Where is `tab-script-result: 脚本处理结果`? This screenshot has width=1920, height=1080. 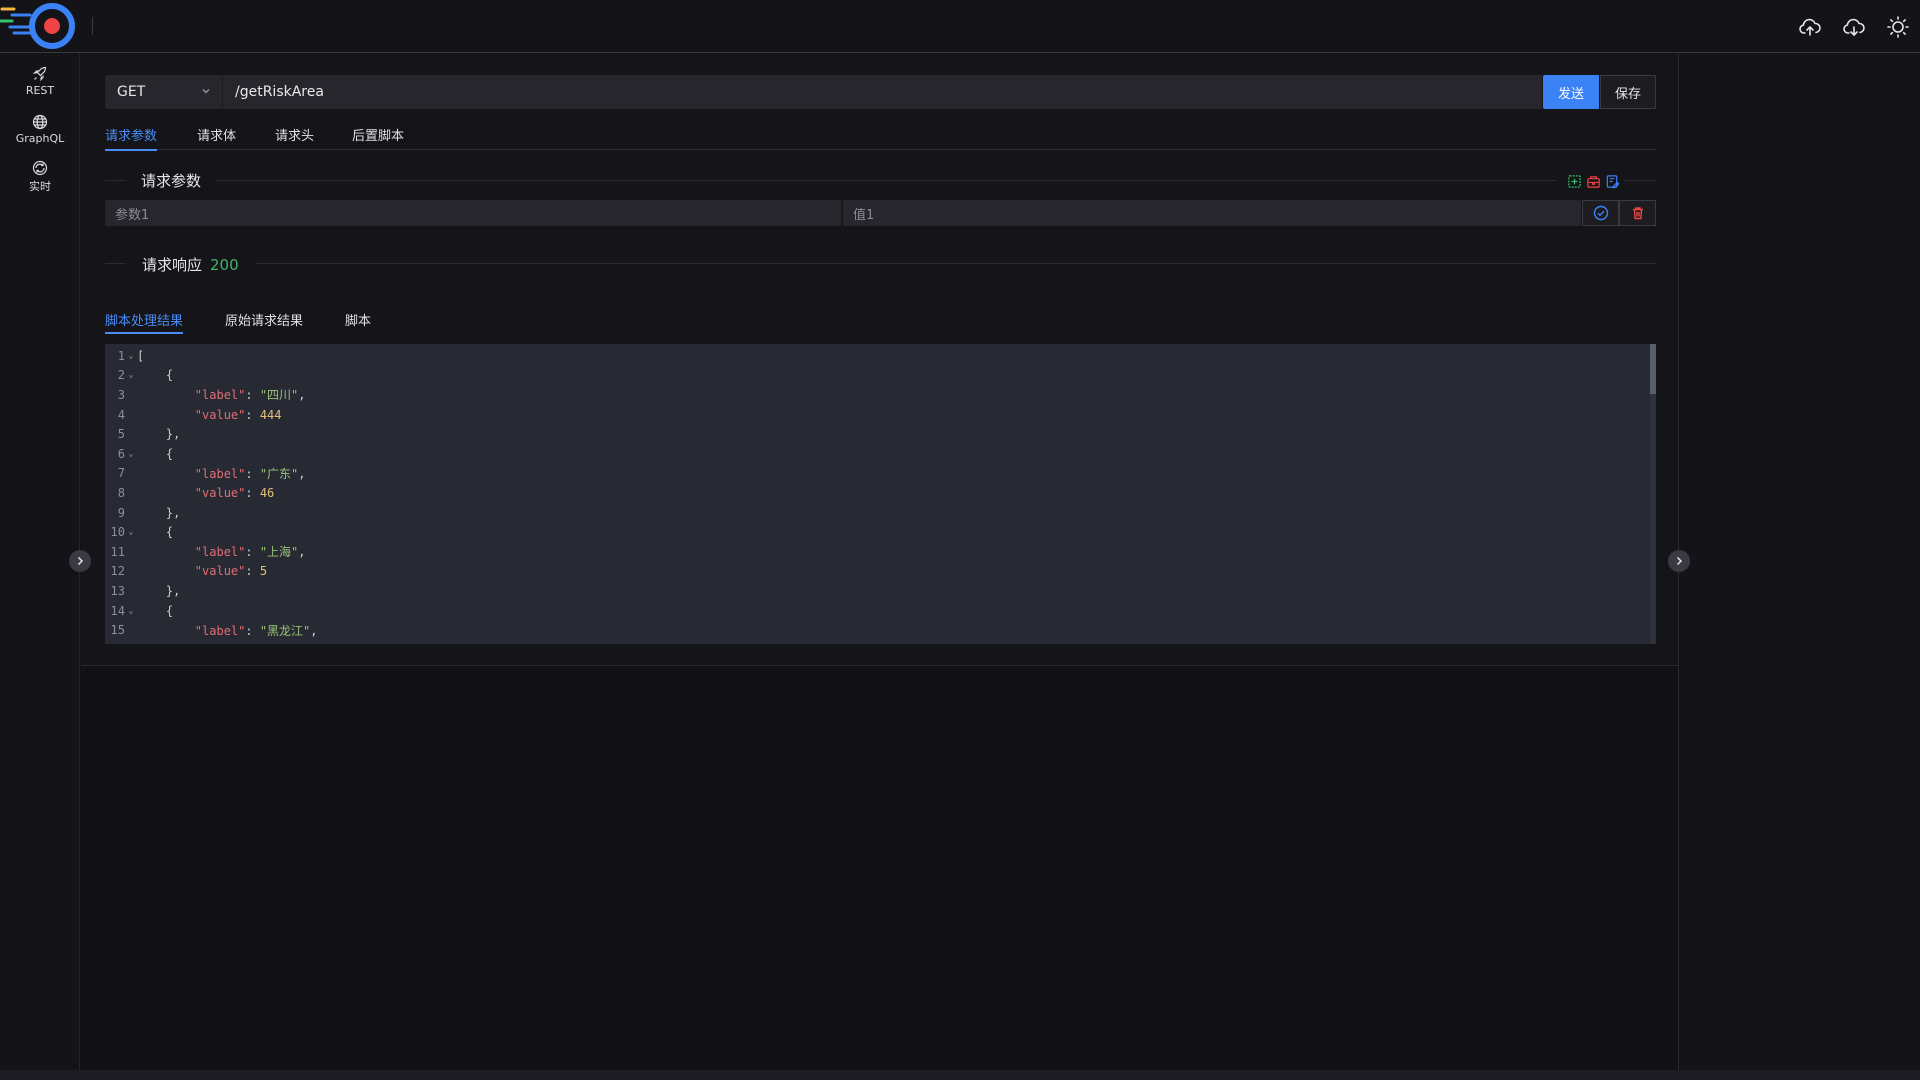 tab-script-result: 脚本处理结果 is located at coordinates (144, 320).